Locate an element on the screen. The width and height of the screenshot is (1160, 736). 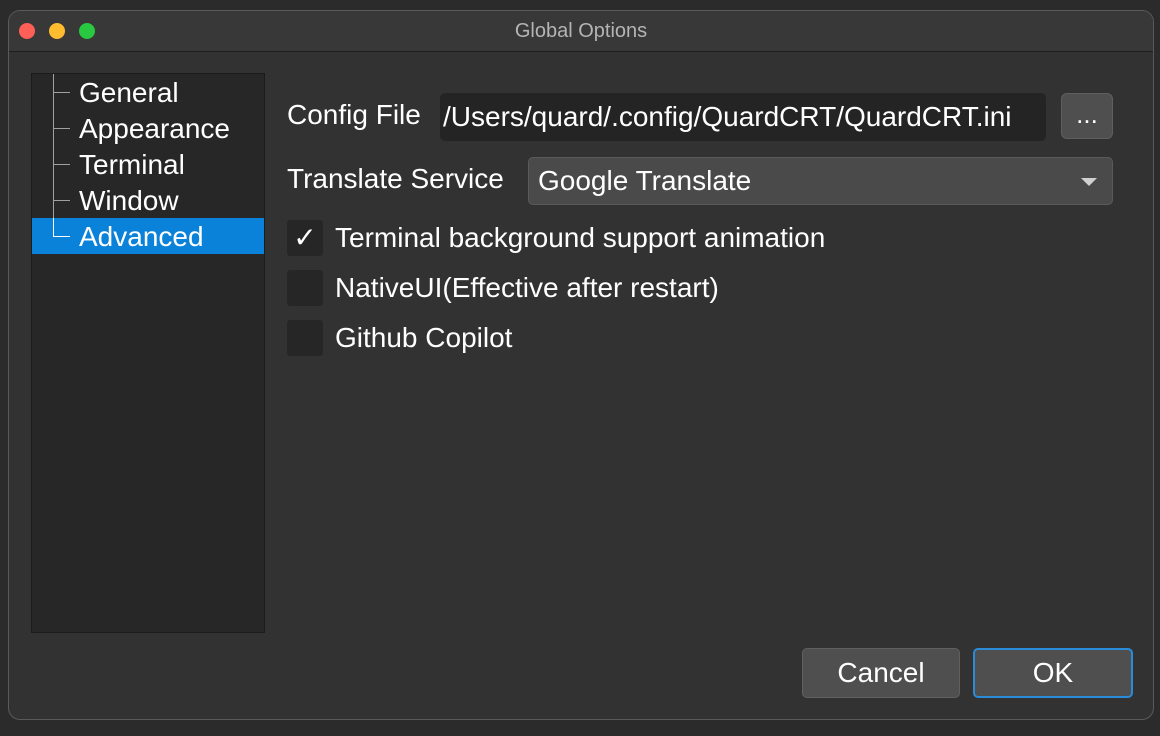
sidebar-item-window: Window is located at coordinates (148, 200).